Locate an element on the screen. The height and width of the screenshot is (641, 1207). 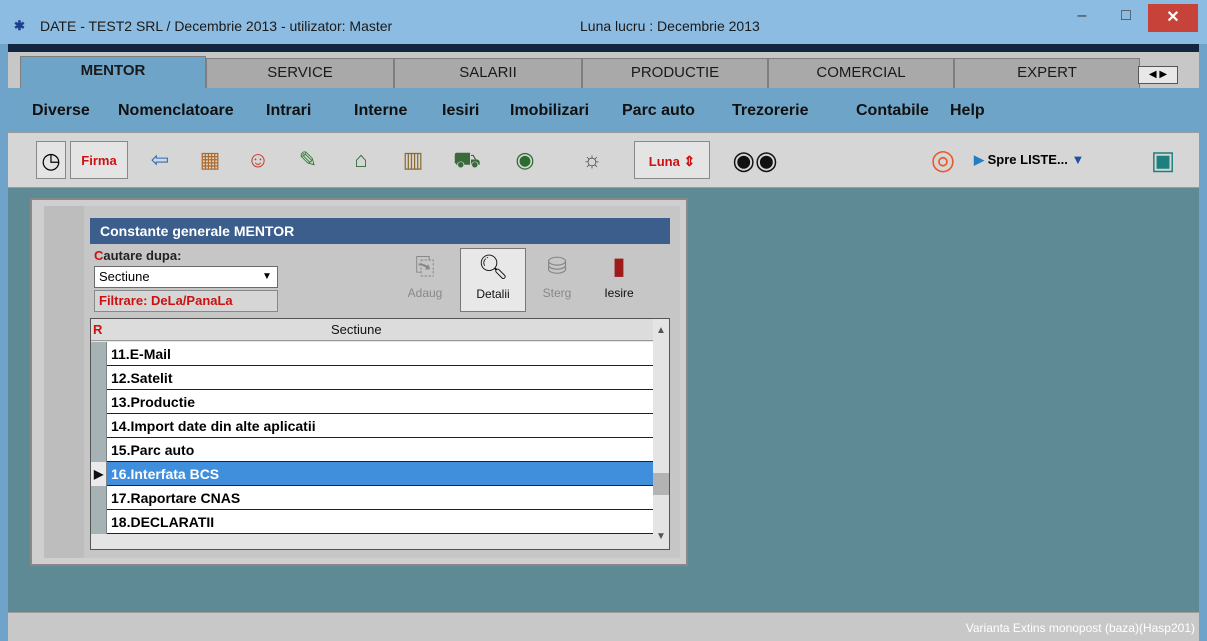
menu-trezorerie: Trezorerie is located at coordinates (770, 111).